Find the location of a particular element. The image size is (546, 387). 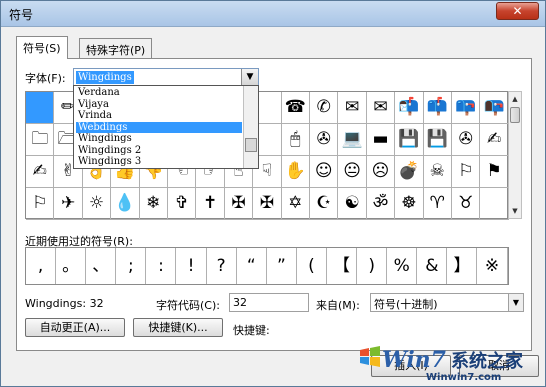

recent-symbol-cell: “ is located at coordinates (252, 266).